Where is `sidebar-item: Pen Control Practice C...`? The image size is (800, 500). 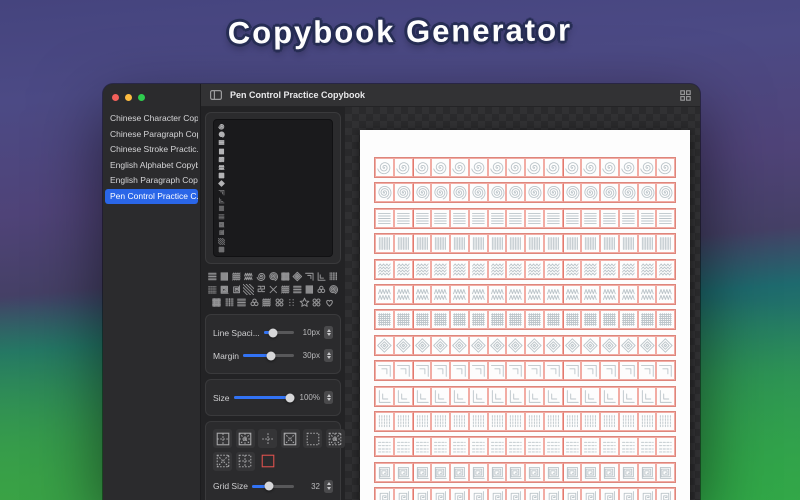
sidebar-item: Pen Control Practice C... is located at coordinates (151, 196).